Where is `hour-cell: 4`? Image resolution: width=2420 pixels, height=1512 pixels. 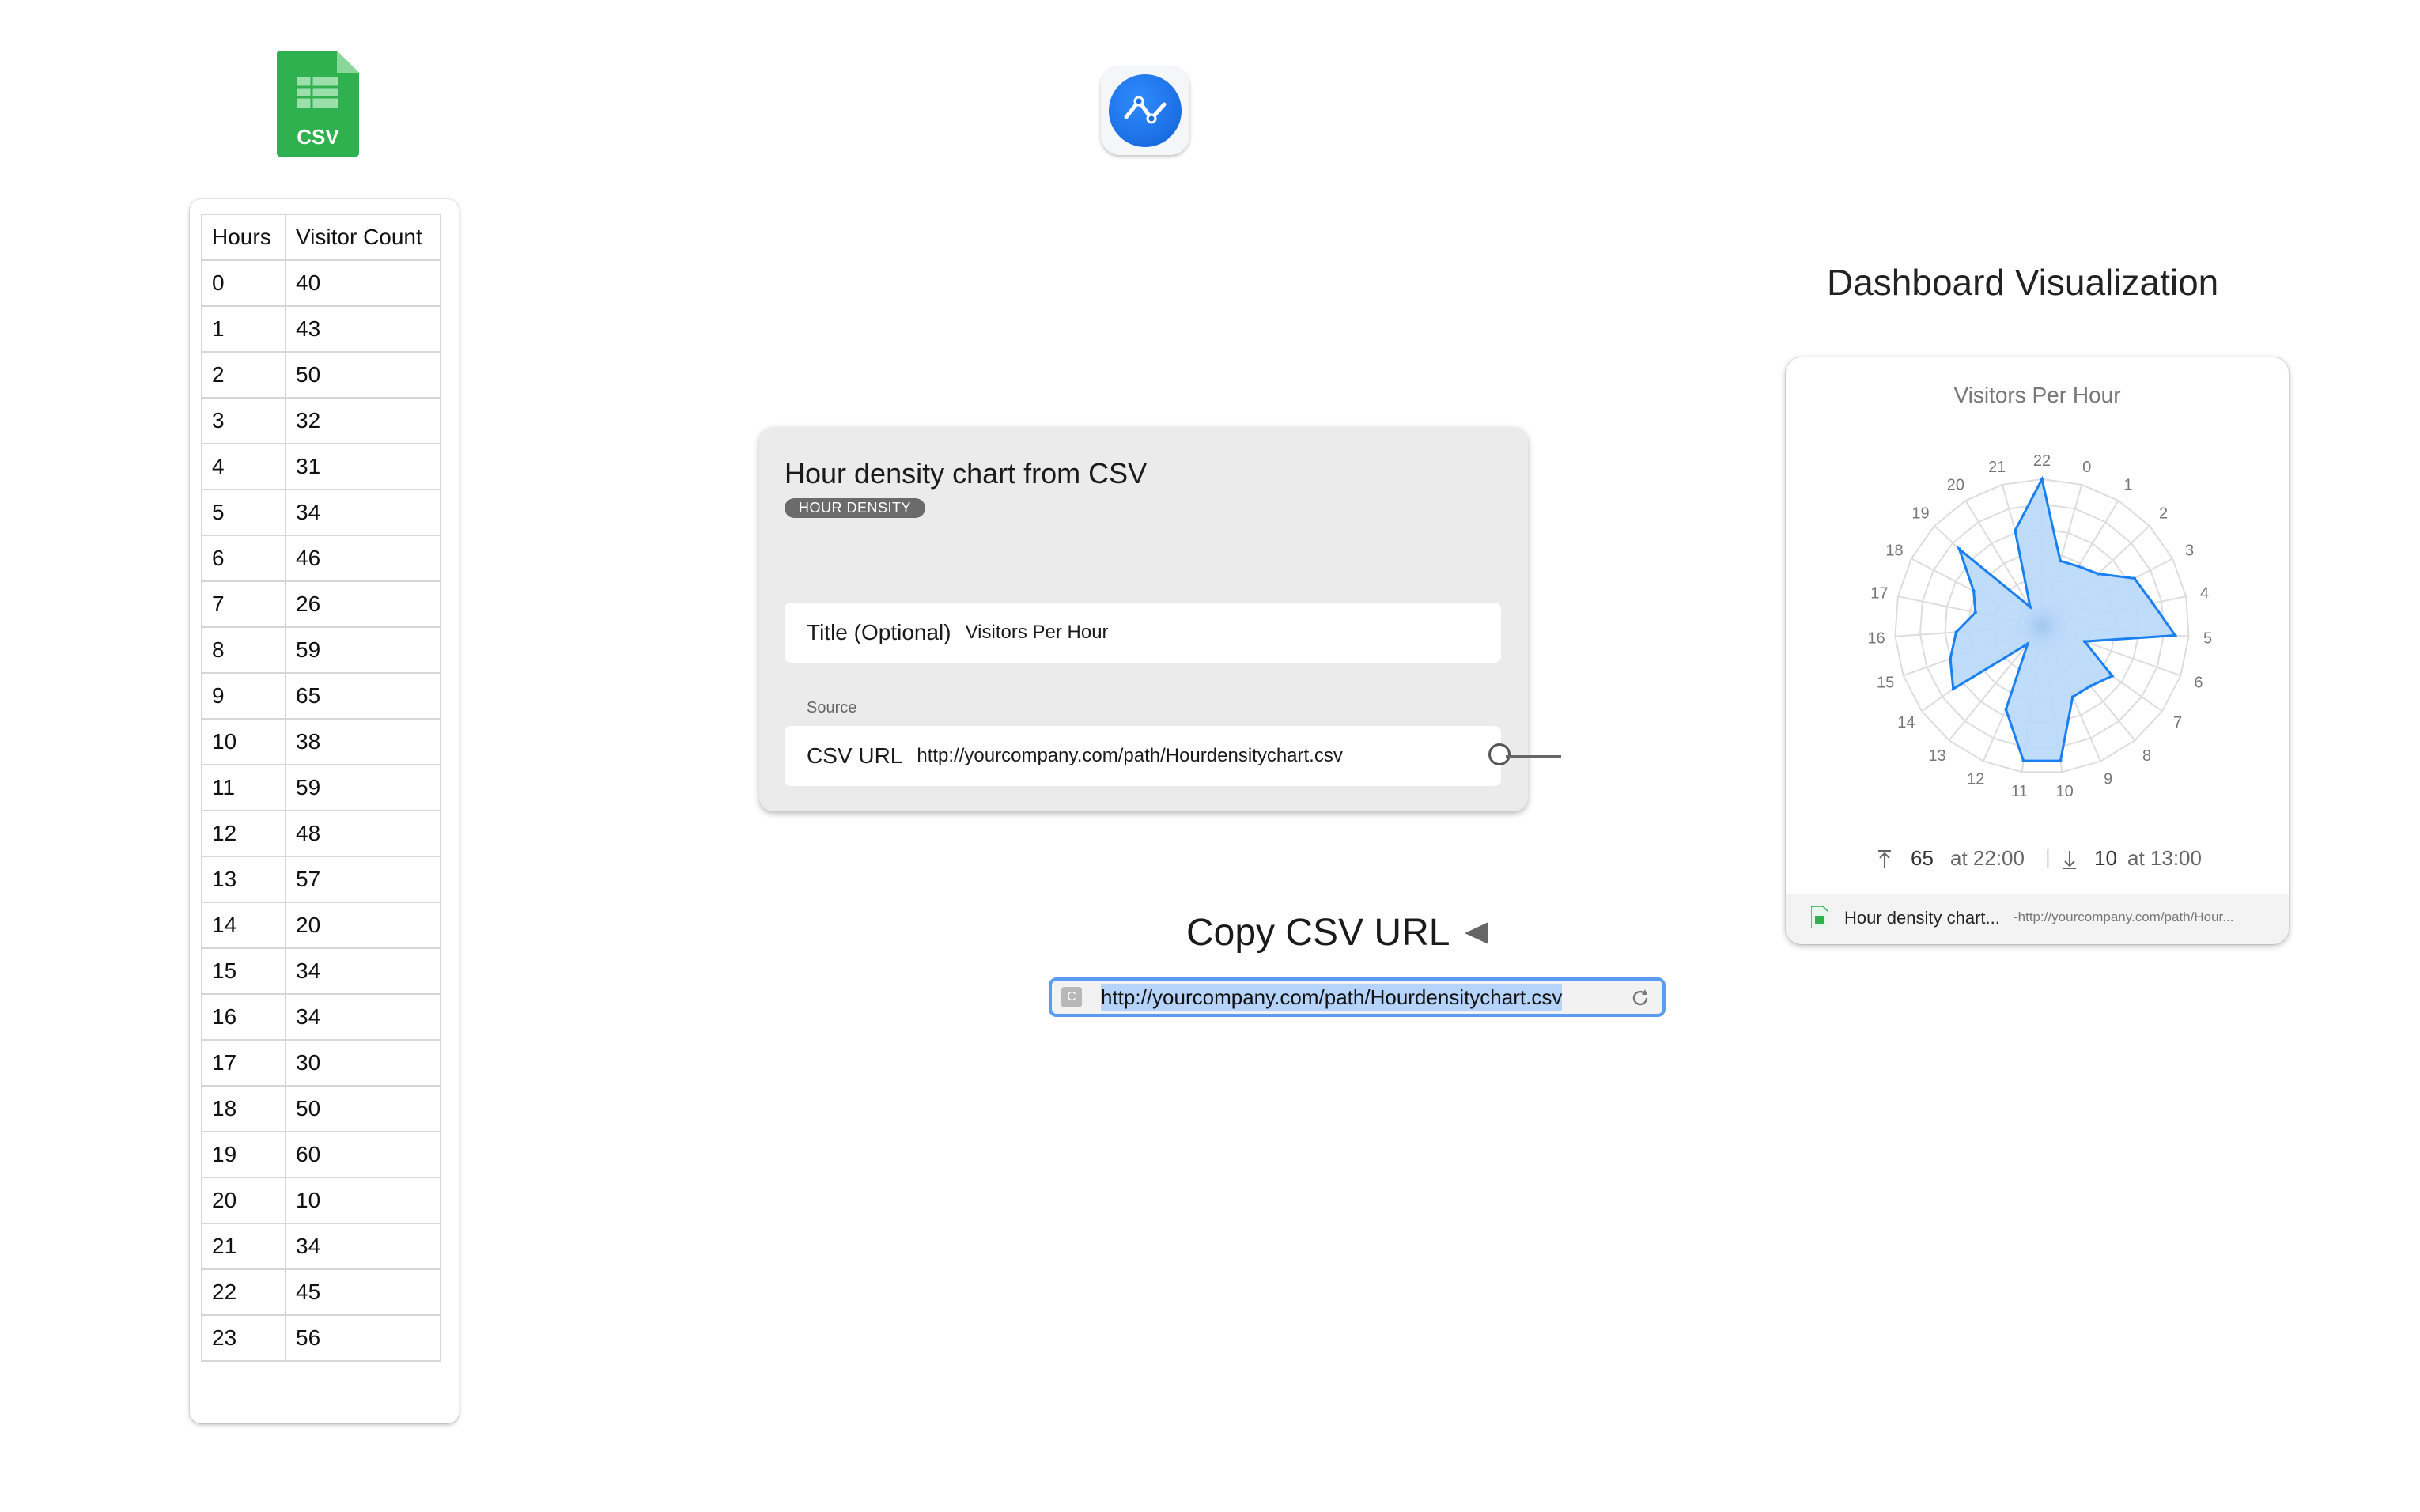
hour-cell: 4 is located at coordinates (243, 466).